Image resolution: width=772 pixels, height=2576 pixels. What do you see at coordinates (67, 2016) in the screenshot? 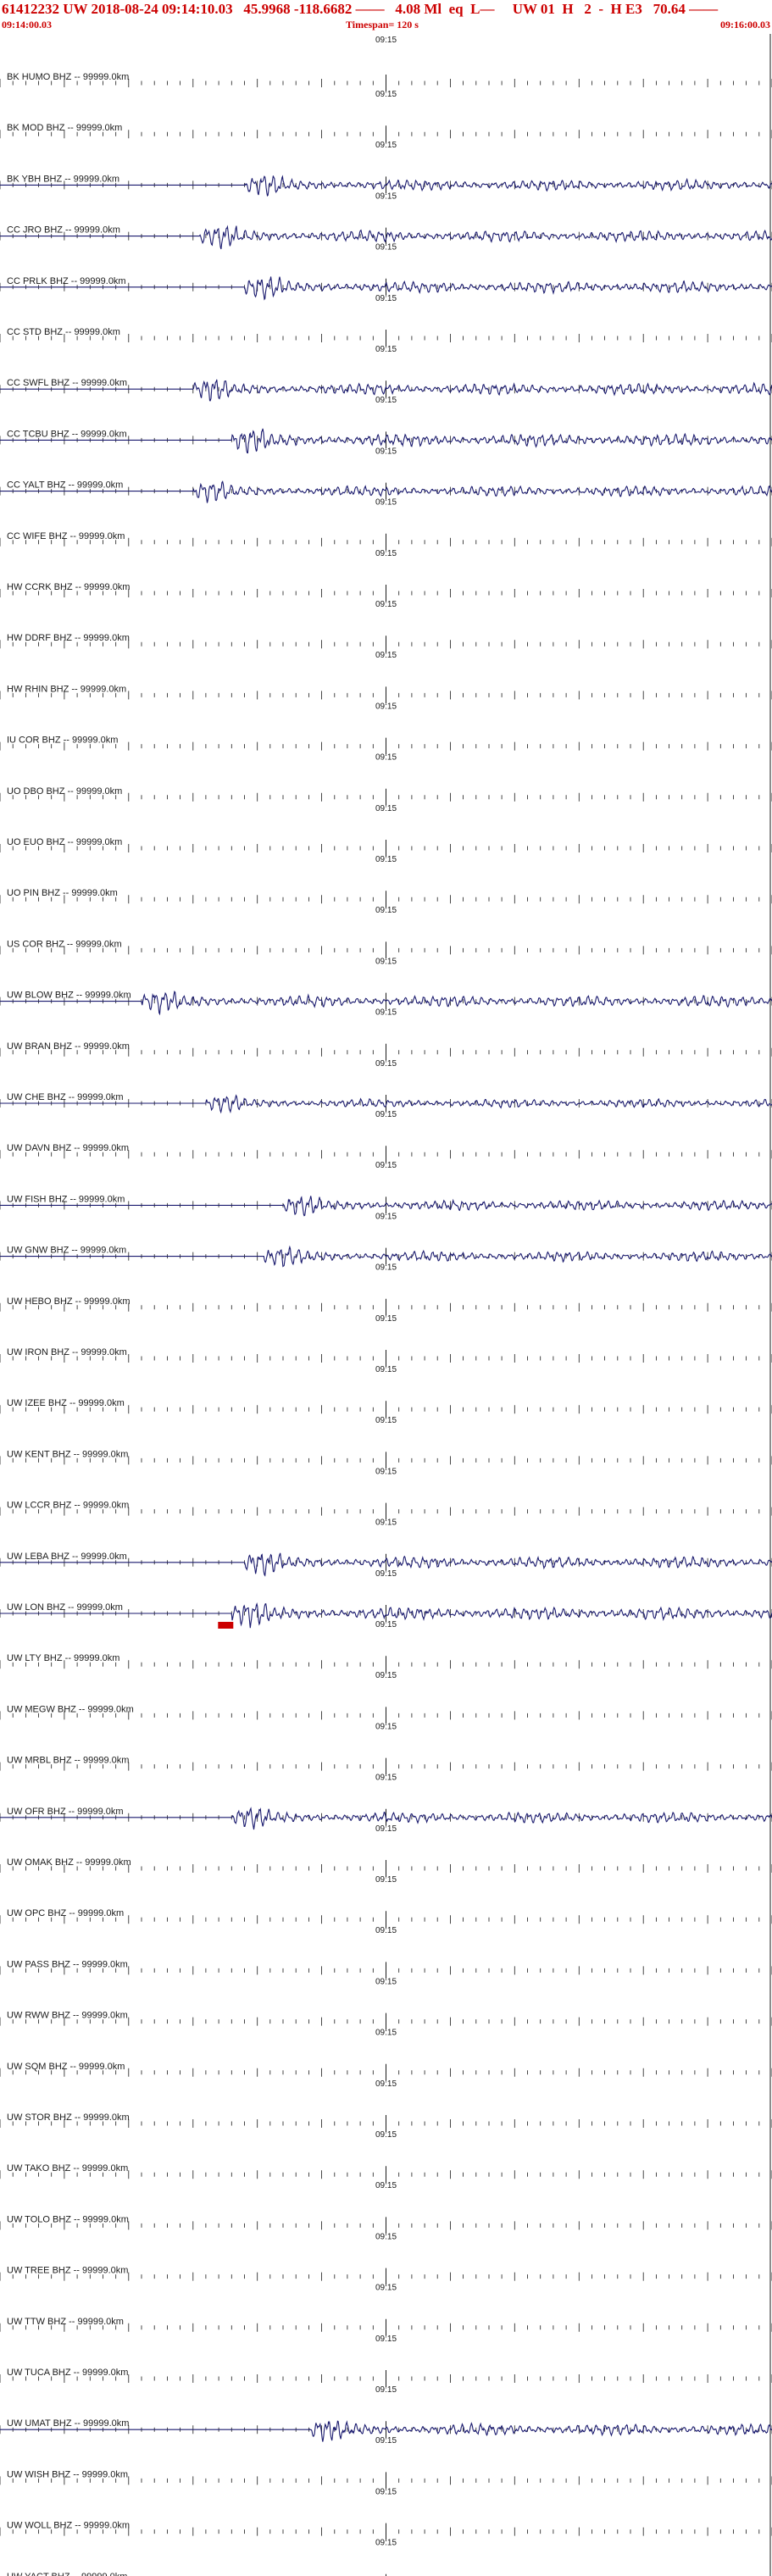
I see `station-label: UW RWW BHZ -- 99999.0km` at bounding box center [67, 2016].